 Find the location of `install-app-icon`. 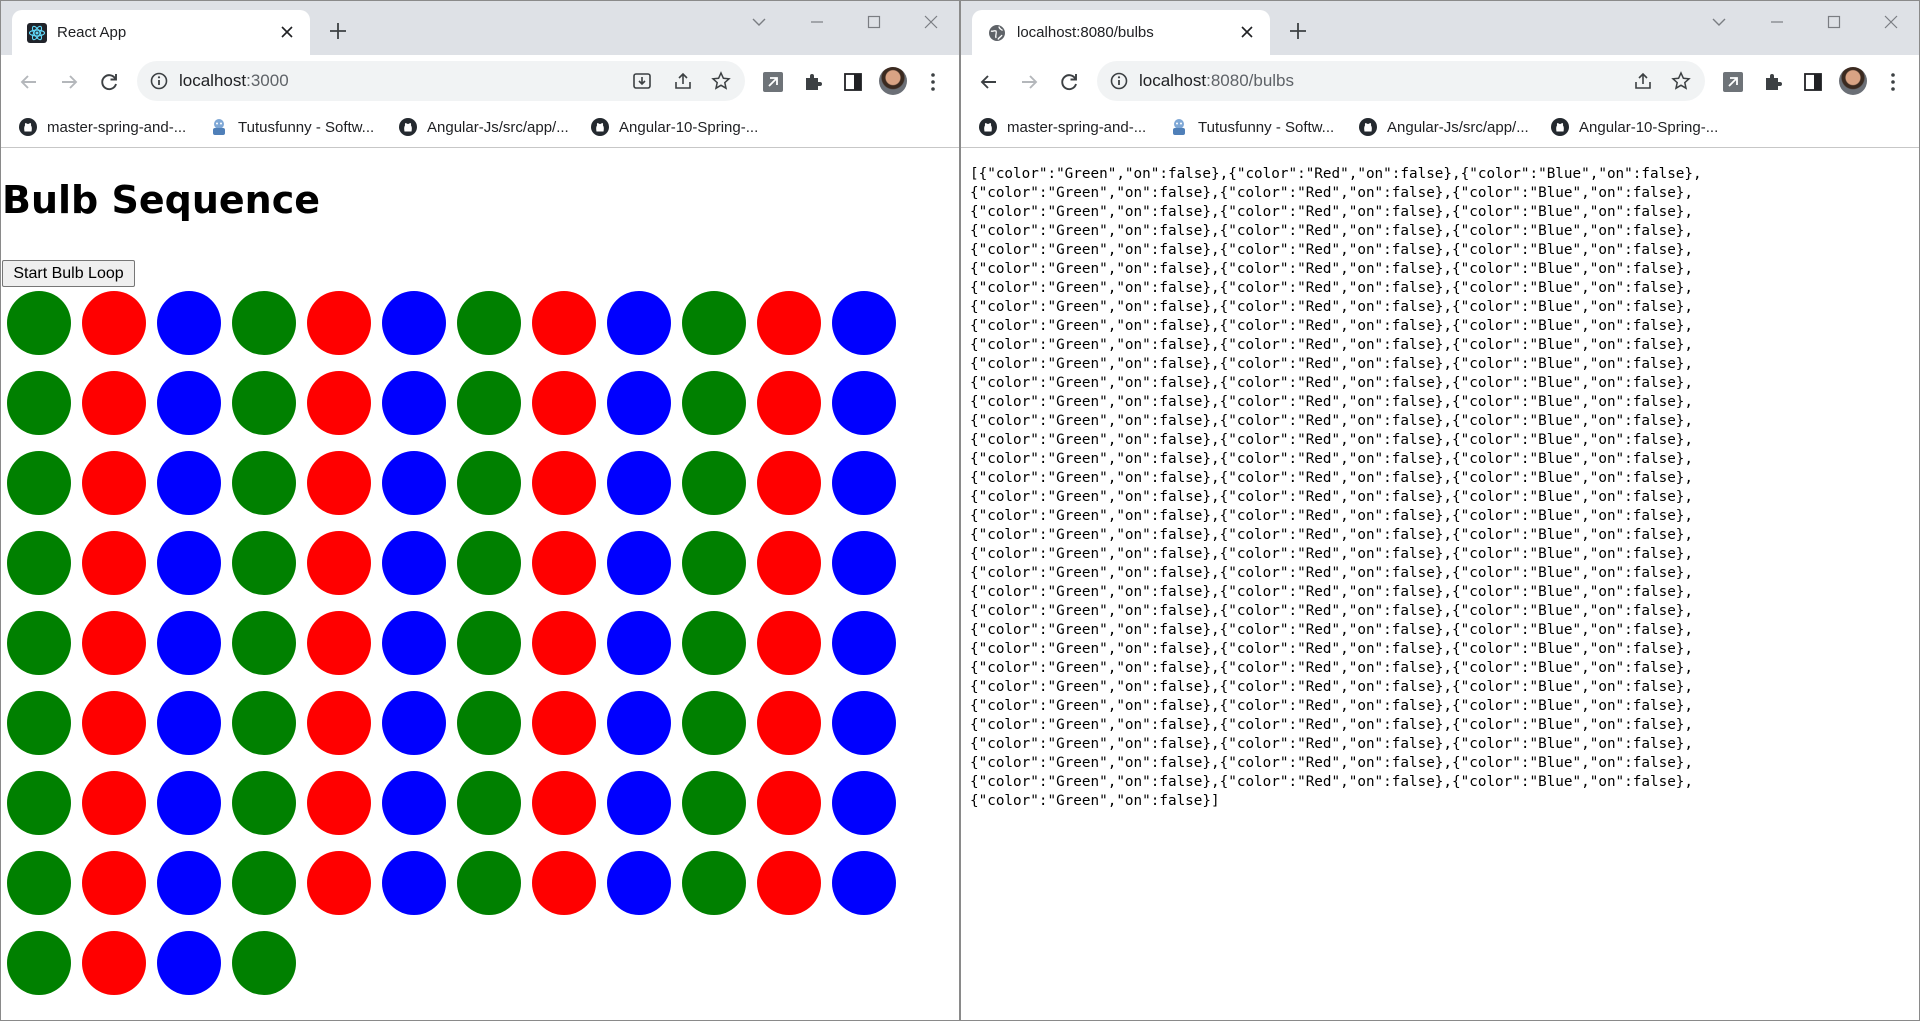

install-app-icon is located at coordinates (642, 81).